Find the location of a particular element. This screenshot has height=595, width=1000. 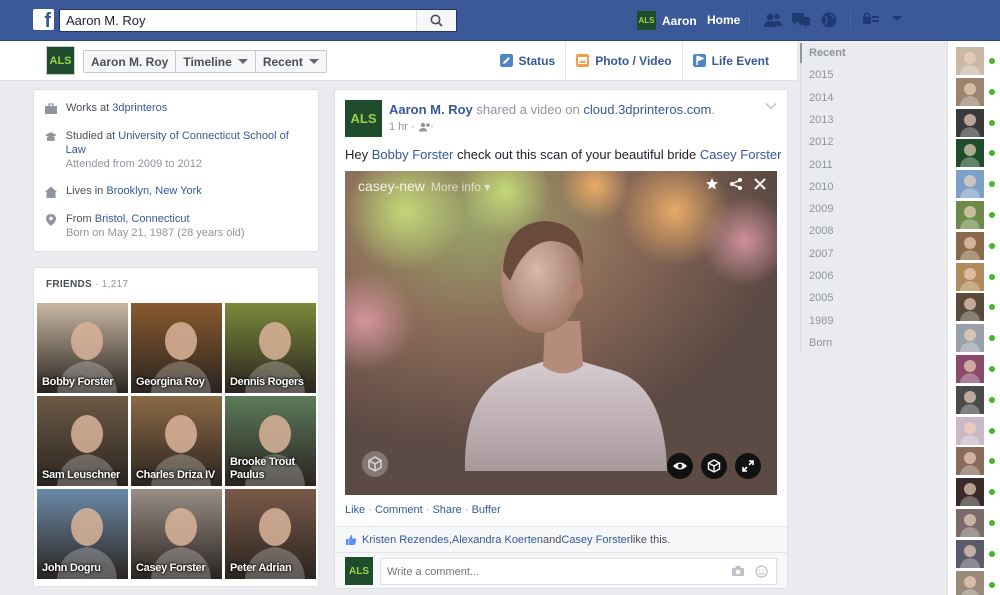

close-icon is located at coordinates (760, 184).